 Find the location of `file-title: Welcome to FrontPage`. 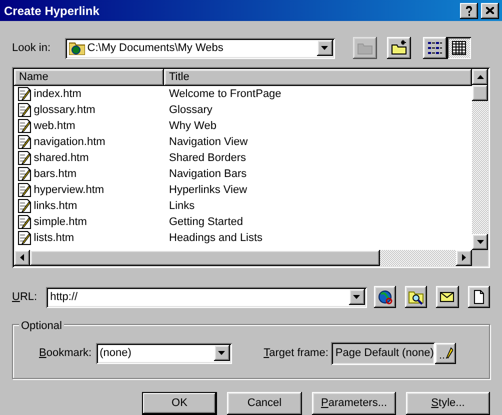

file-title: Welcome to FrontPage is located at coordinates (225, 94).